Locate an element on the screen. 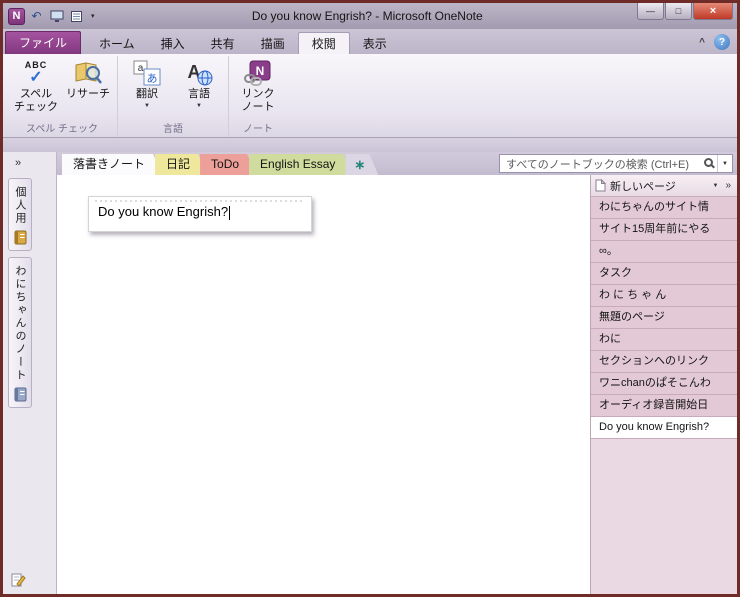 The width and height of the screenshot is (740, 597). ribbon-gap is located at coordinates (370, 145).